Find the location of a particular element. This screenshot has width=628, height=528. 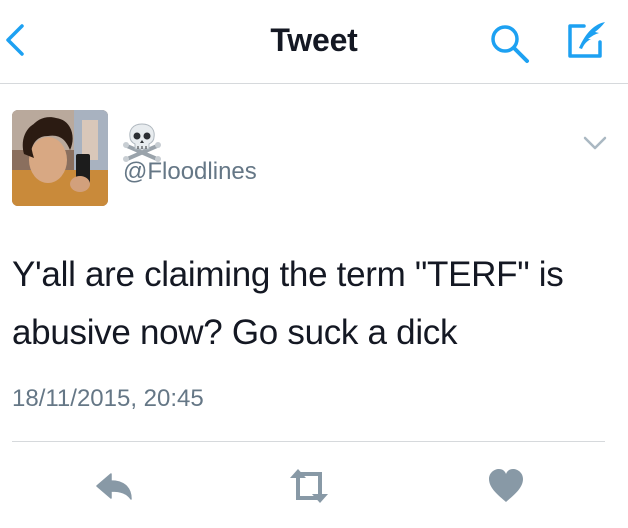

reply-button is located at coordinates (115, 486).